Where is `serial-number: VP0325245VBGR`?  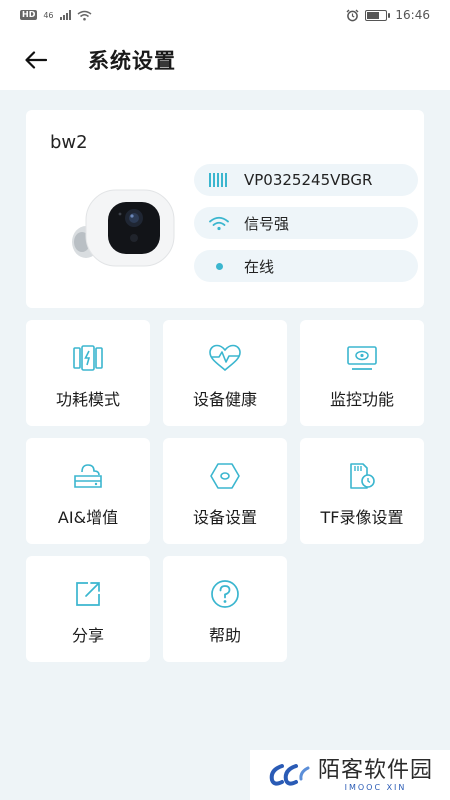 serial-number: VP0325245VBGR is located at coordinates (308, 180).